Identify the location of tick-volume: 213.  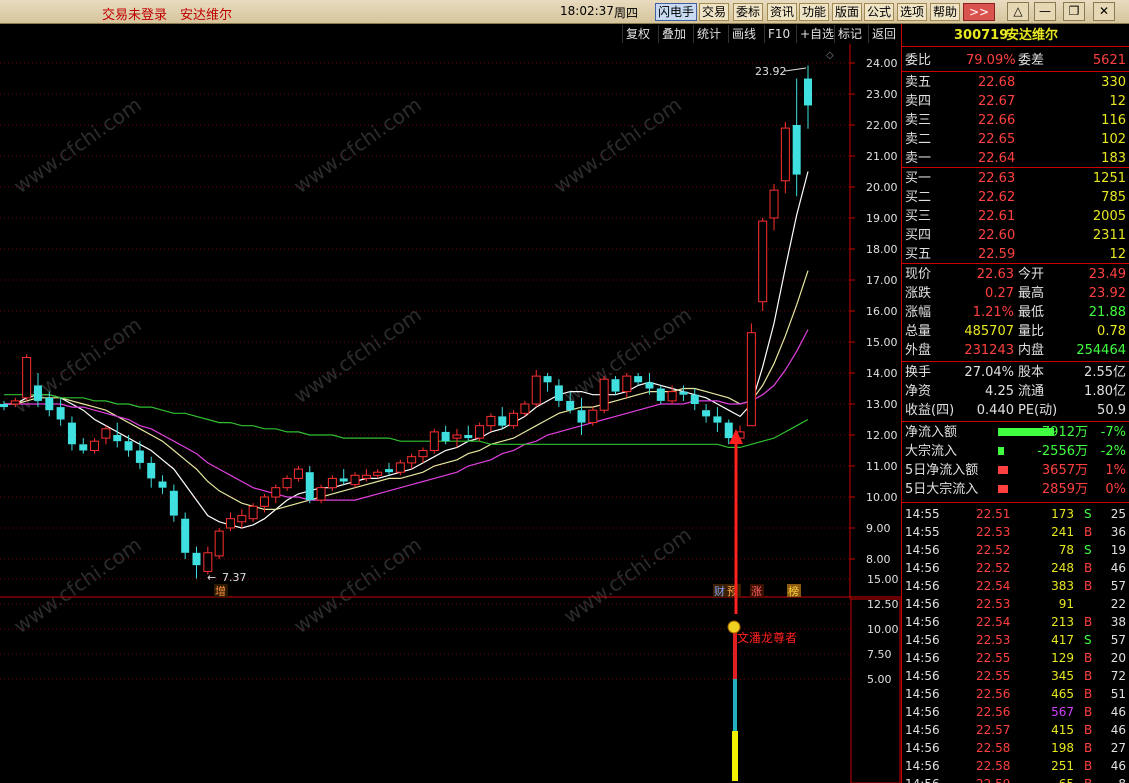
(1062, 622).